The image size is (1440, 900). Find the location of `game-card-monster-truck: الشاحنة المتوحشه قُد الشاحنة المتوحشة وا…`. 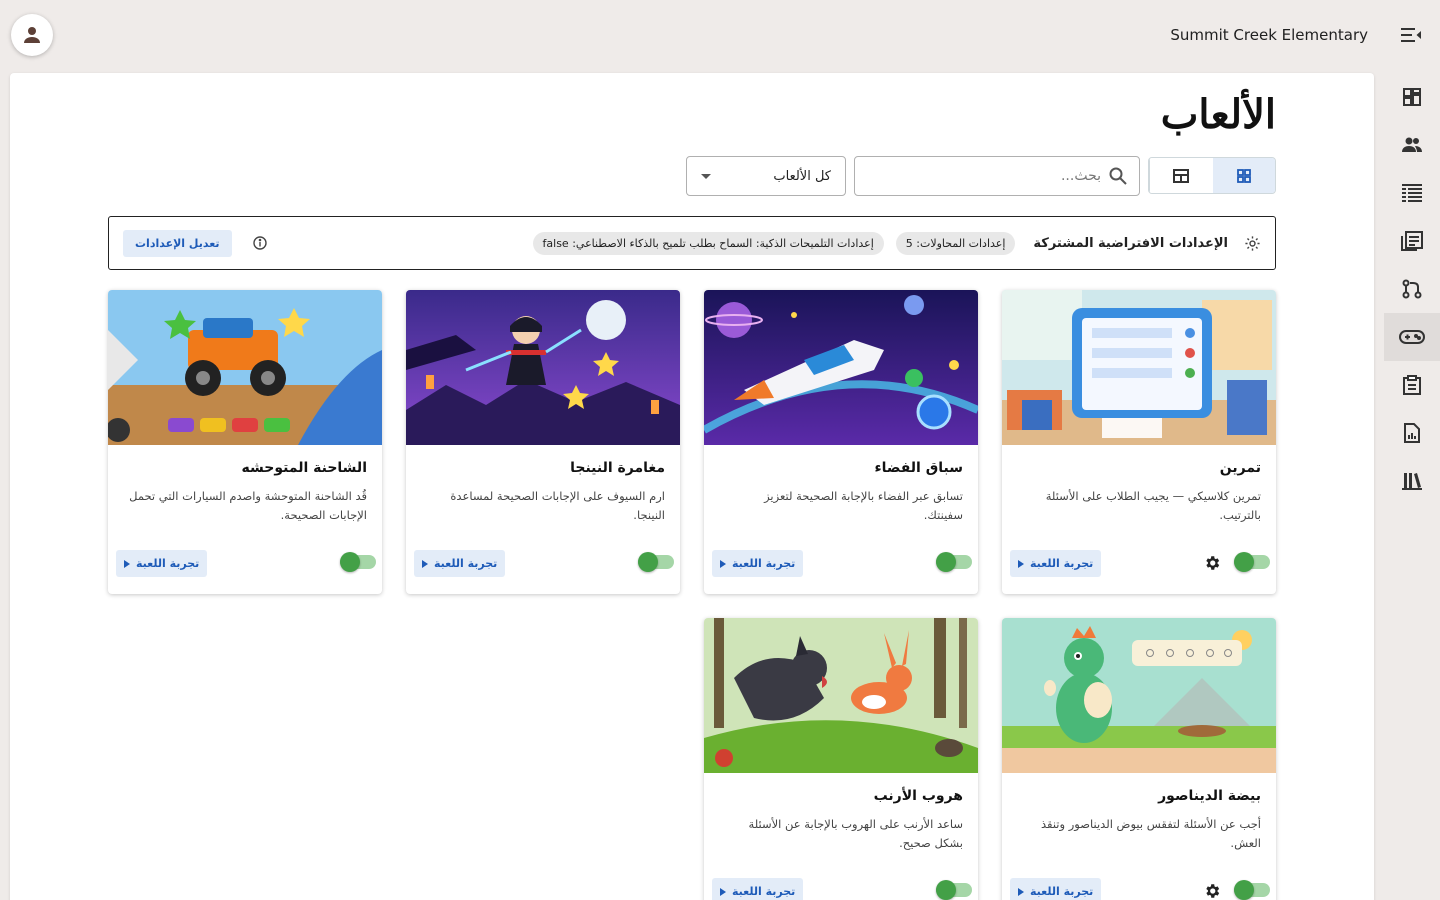

game-card-monster-truck: الشاحنة المتوحشه قُد الشاحنة المتوحشة وا… is located at coordinates (245, 442).